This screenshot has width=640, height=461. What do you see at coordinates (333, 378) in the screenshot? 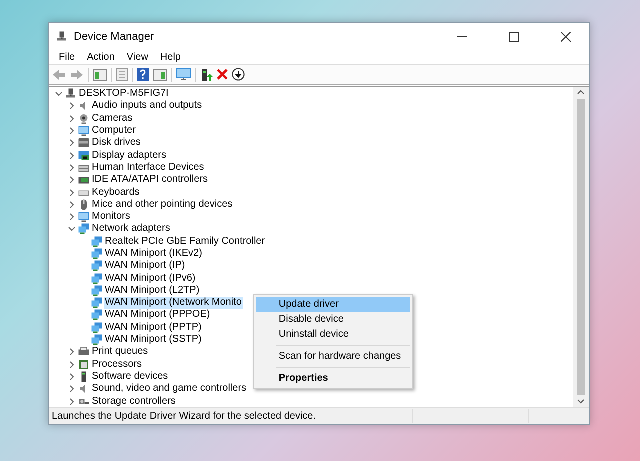
I see `menu-item: Properties` at bounding box center [333, 378].